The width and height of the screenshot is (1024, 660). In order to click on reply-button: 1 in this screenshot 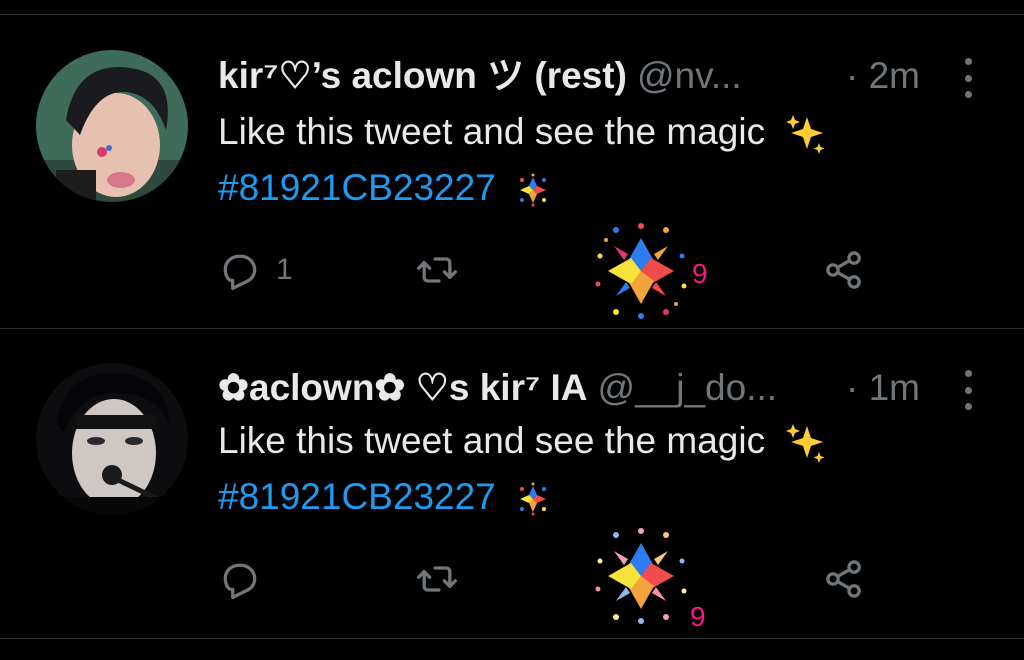, I will do `click(255, 270)`.